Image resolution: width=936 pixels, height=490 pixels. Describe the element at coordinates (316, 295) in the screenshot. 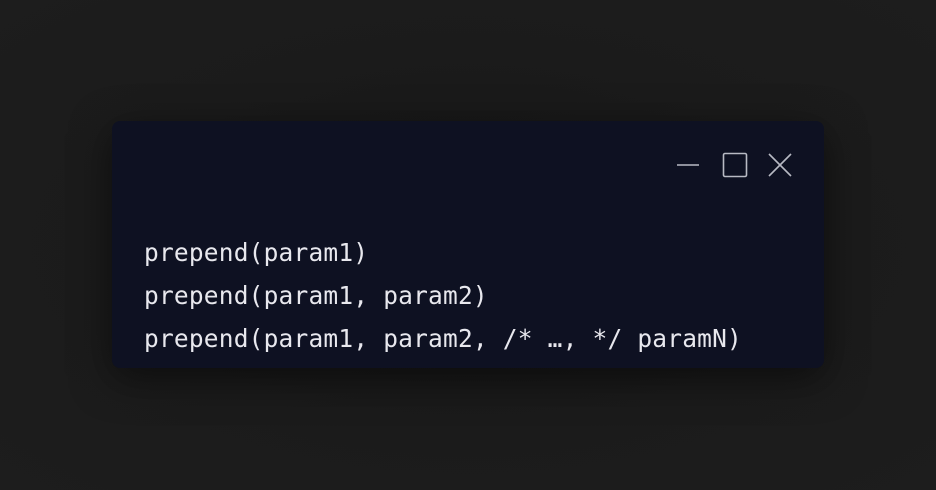

I see `code-line: prepend(param1, param2)` at that location.